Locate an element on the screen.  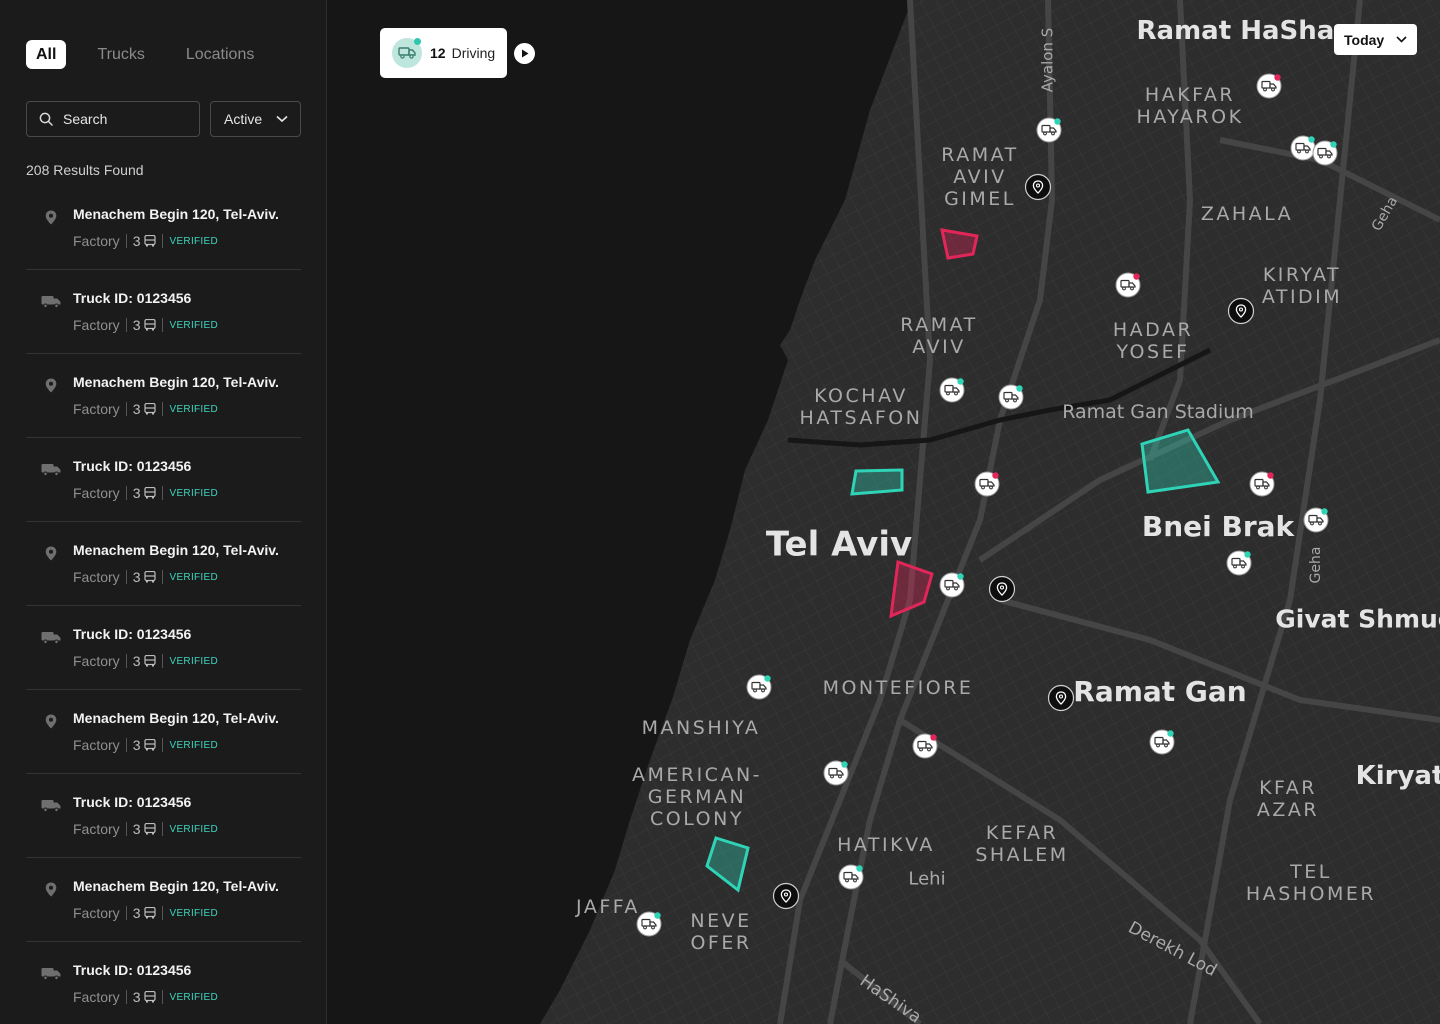
status-dot is located at coordinates (417, 41).